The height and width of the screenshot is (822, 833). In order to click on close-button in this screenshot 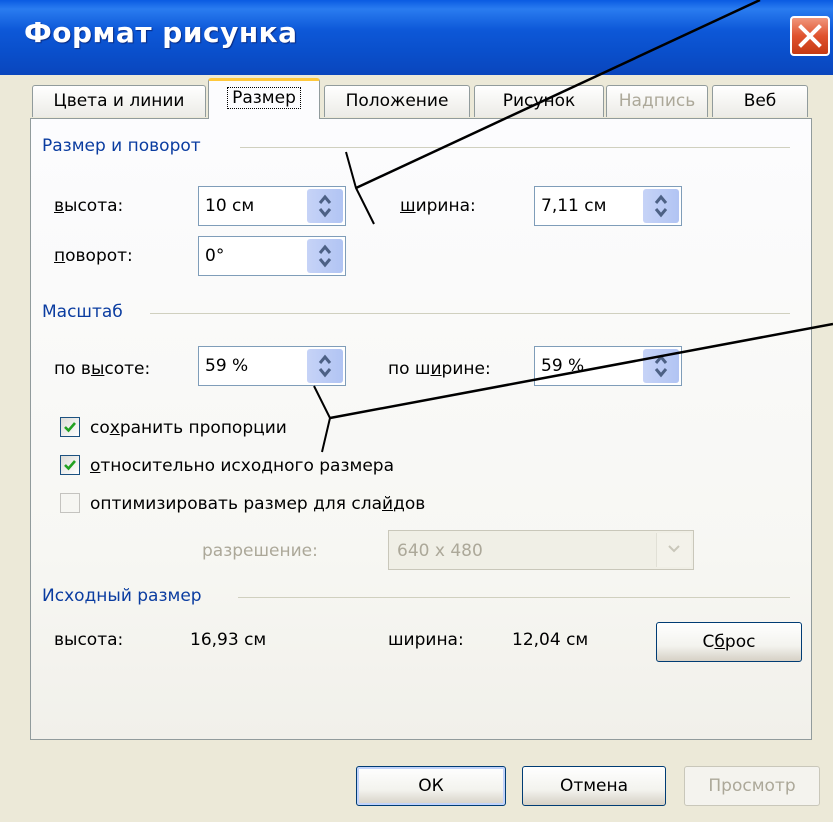, I will do `click(810, 36)`.